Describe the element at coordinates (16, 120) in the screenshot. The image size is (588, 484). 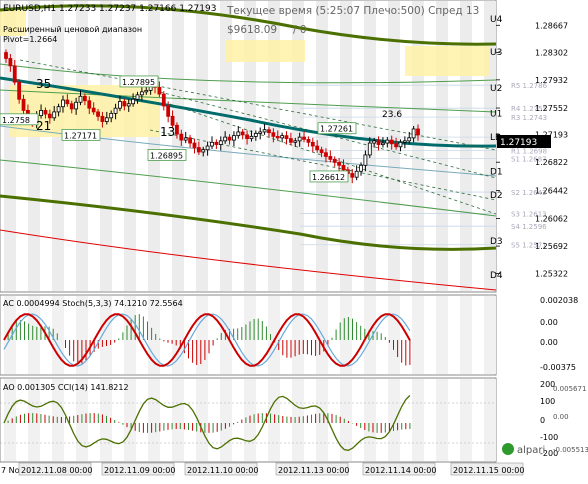
I see `price-label-text: 1.2758` at that location.